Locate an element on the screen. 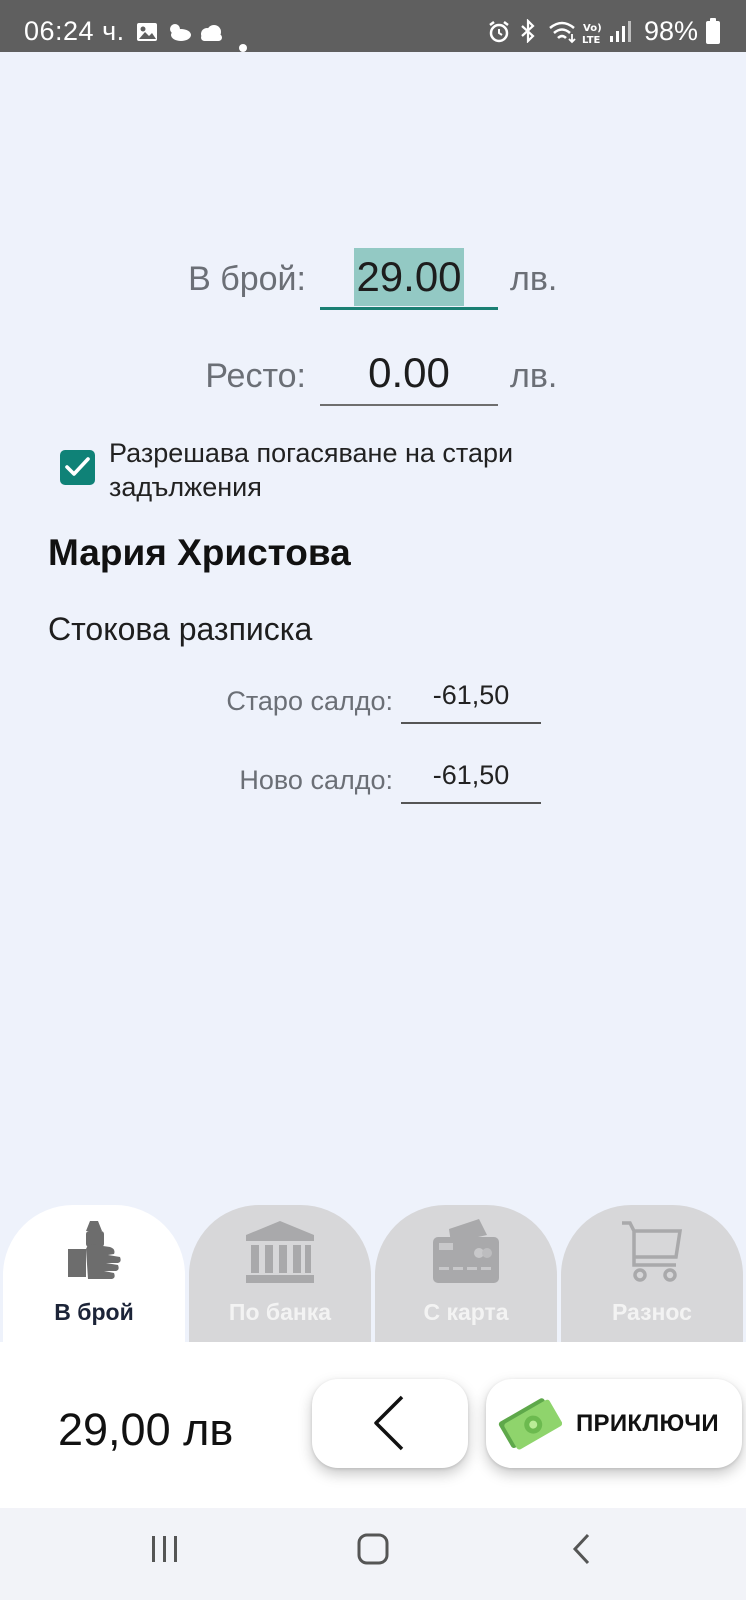 This screenshot has height=1600, width=746. bottom-action-bar: 29,00 лв ПРИКЛЮЧИ is located at coordinates (373, 1425).